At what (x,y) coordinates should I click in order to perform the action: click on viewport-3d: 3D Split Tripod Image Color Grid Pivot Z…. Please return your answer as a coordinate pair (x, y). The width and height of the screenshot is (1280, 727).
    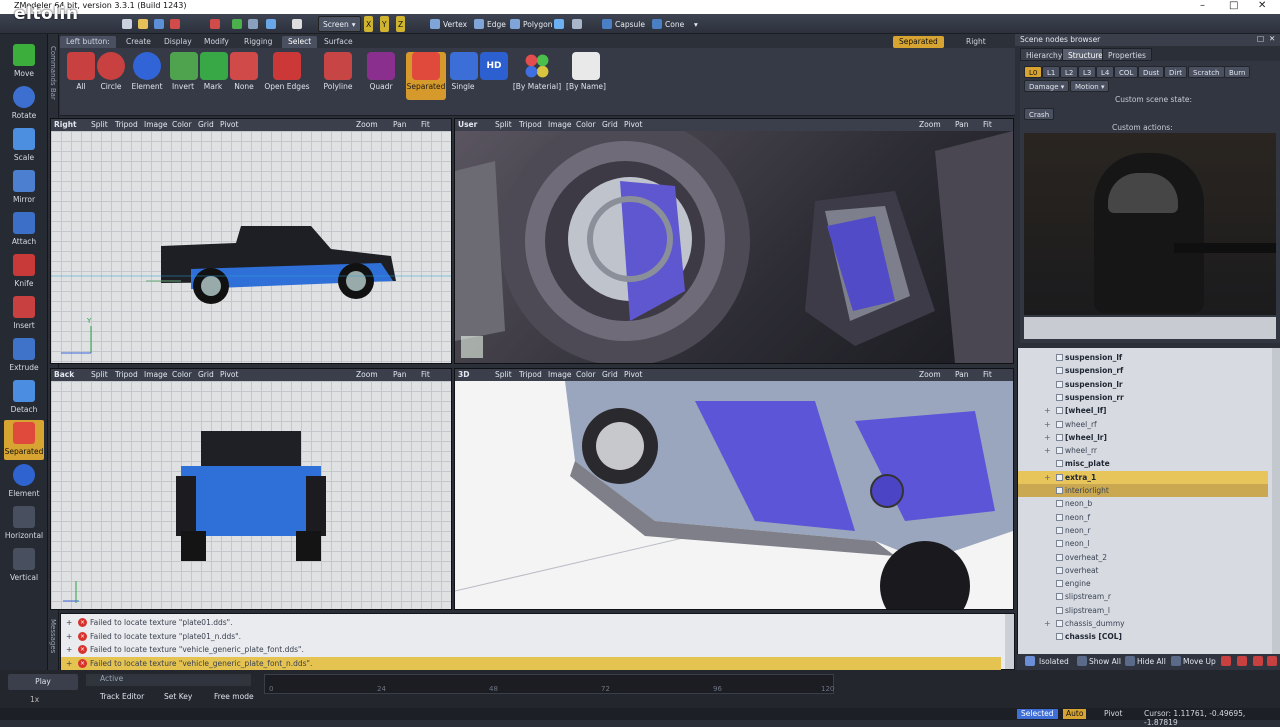
    Looking at the image, I should click on (734, 489).